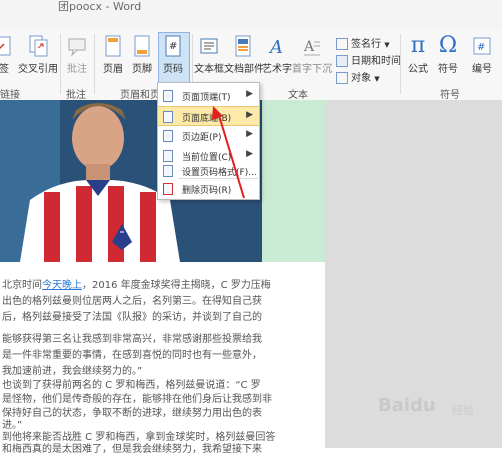 The width and height of the screenshot is (502, 458). Describe the element at coordinates (243, 46) in the screenshot. I see `quick-parts-icon` at that location.